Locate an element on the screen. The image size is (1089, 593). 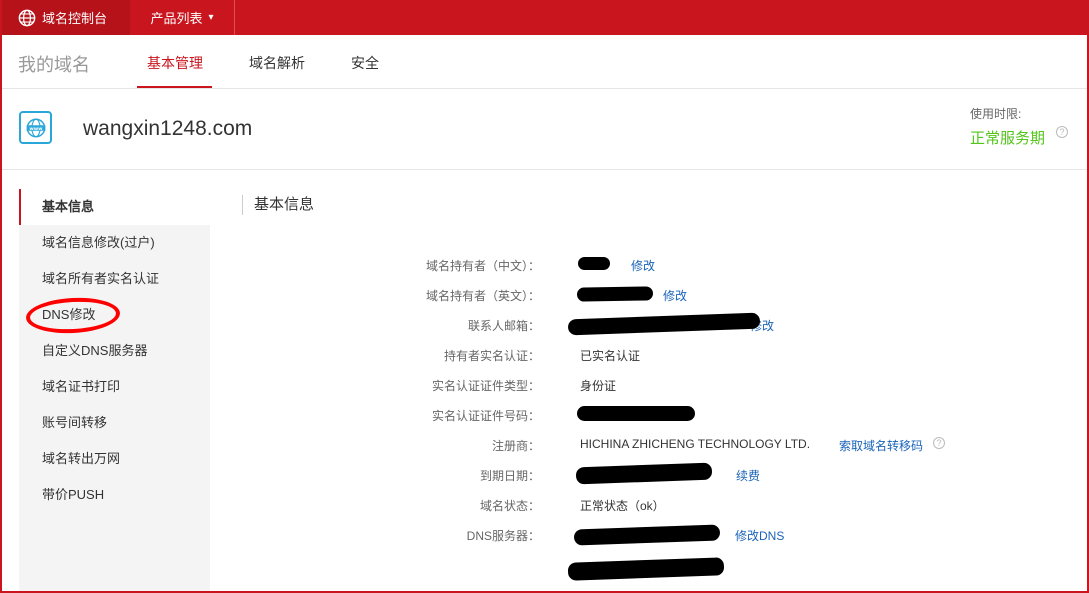
chevron-down-icon: ▾ is located at coordinates (211, 17).